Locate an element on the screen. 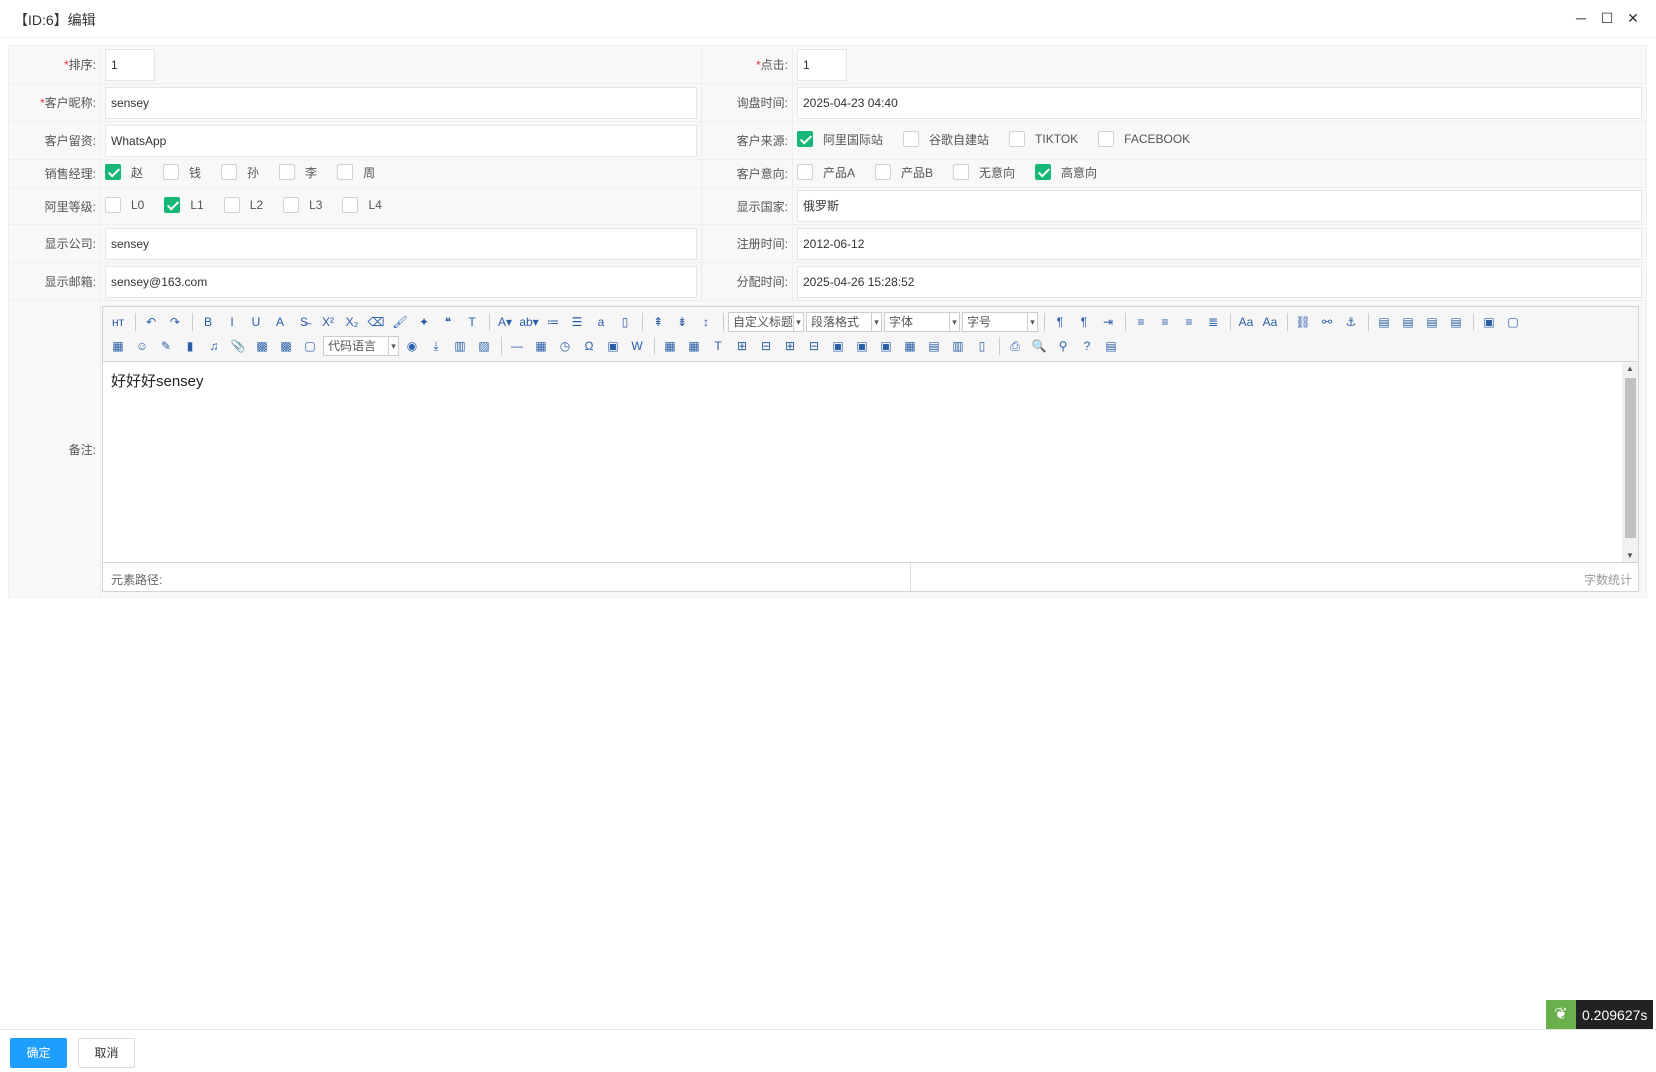  time-icon: ◷ is located at coordinates (565, 346).